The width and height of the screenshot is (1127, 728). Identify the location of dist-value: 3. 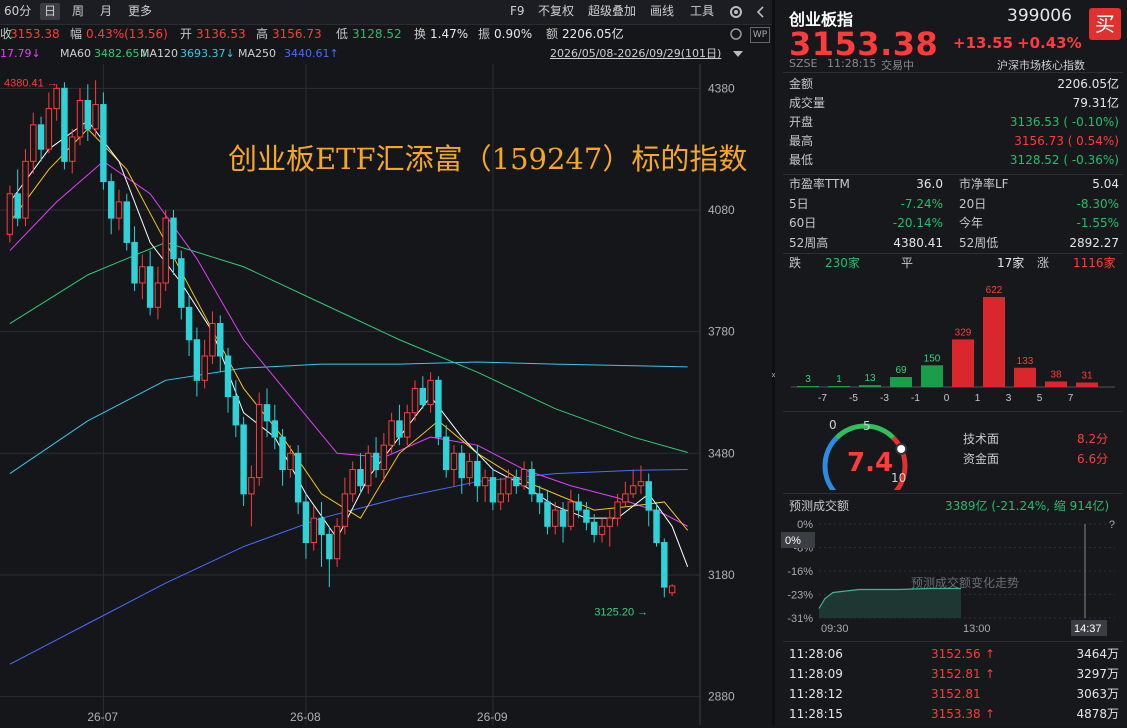
(808, 379).